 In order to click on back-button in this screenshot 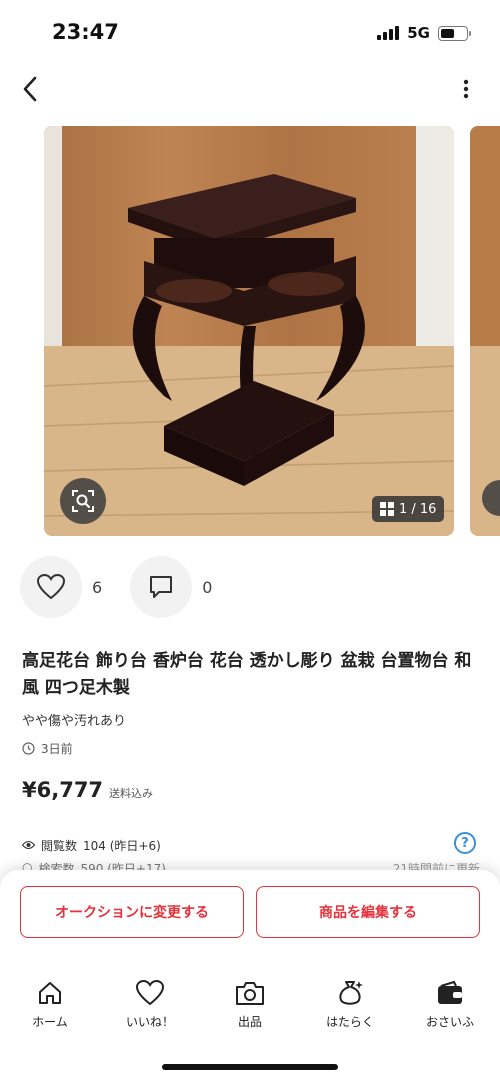, I will do `click(30, 89)`.